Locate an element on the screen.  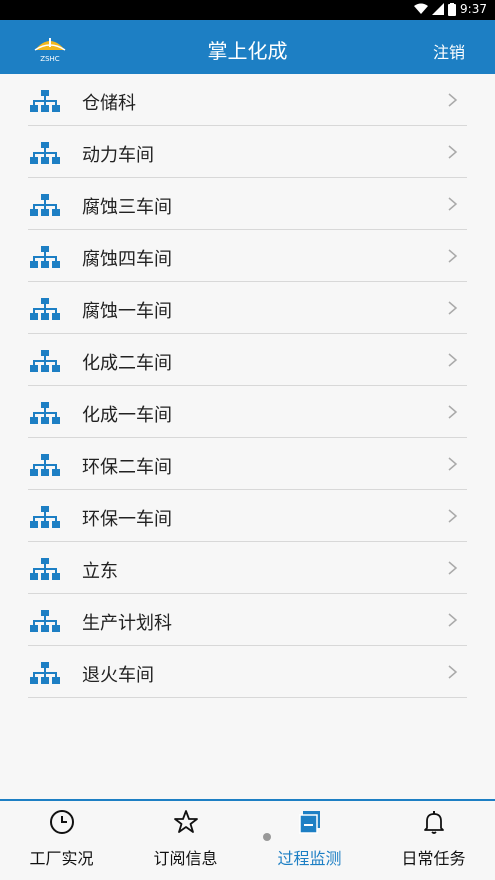
list-item: 化成二车间 is located at coordinates (247, 360).